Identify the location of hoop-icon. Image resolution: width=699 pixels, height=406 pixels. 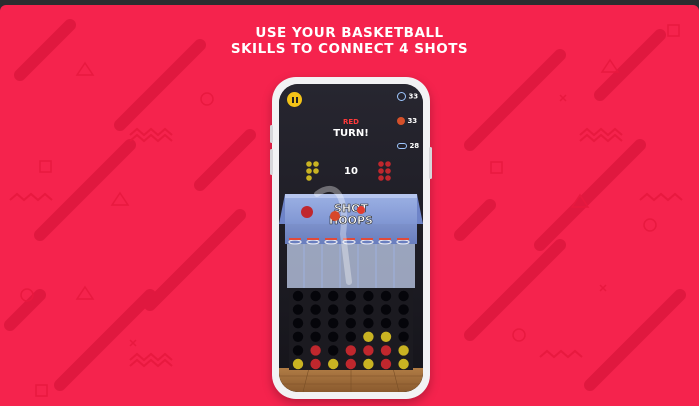
(402, 146).